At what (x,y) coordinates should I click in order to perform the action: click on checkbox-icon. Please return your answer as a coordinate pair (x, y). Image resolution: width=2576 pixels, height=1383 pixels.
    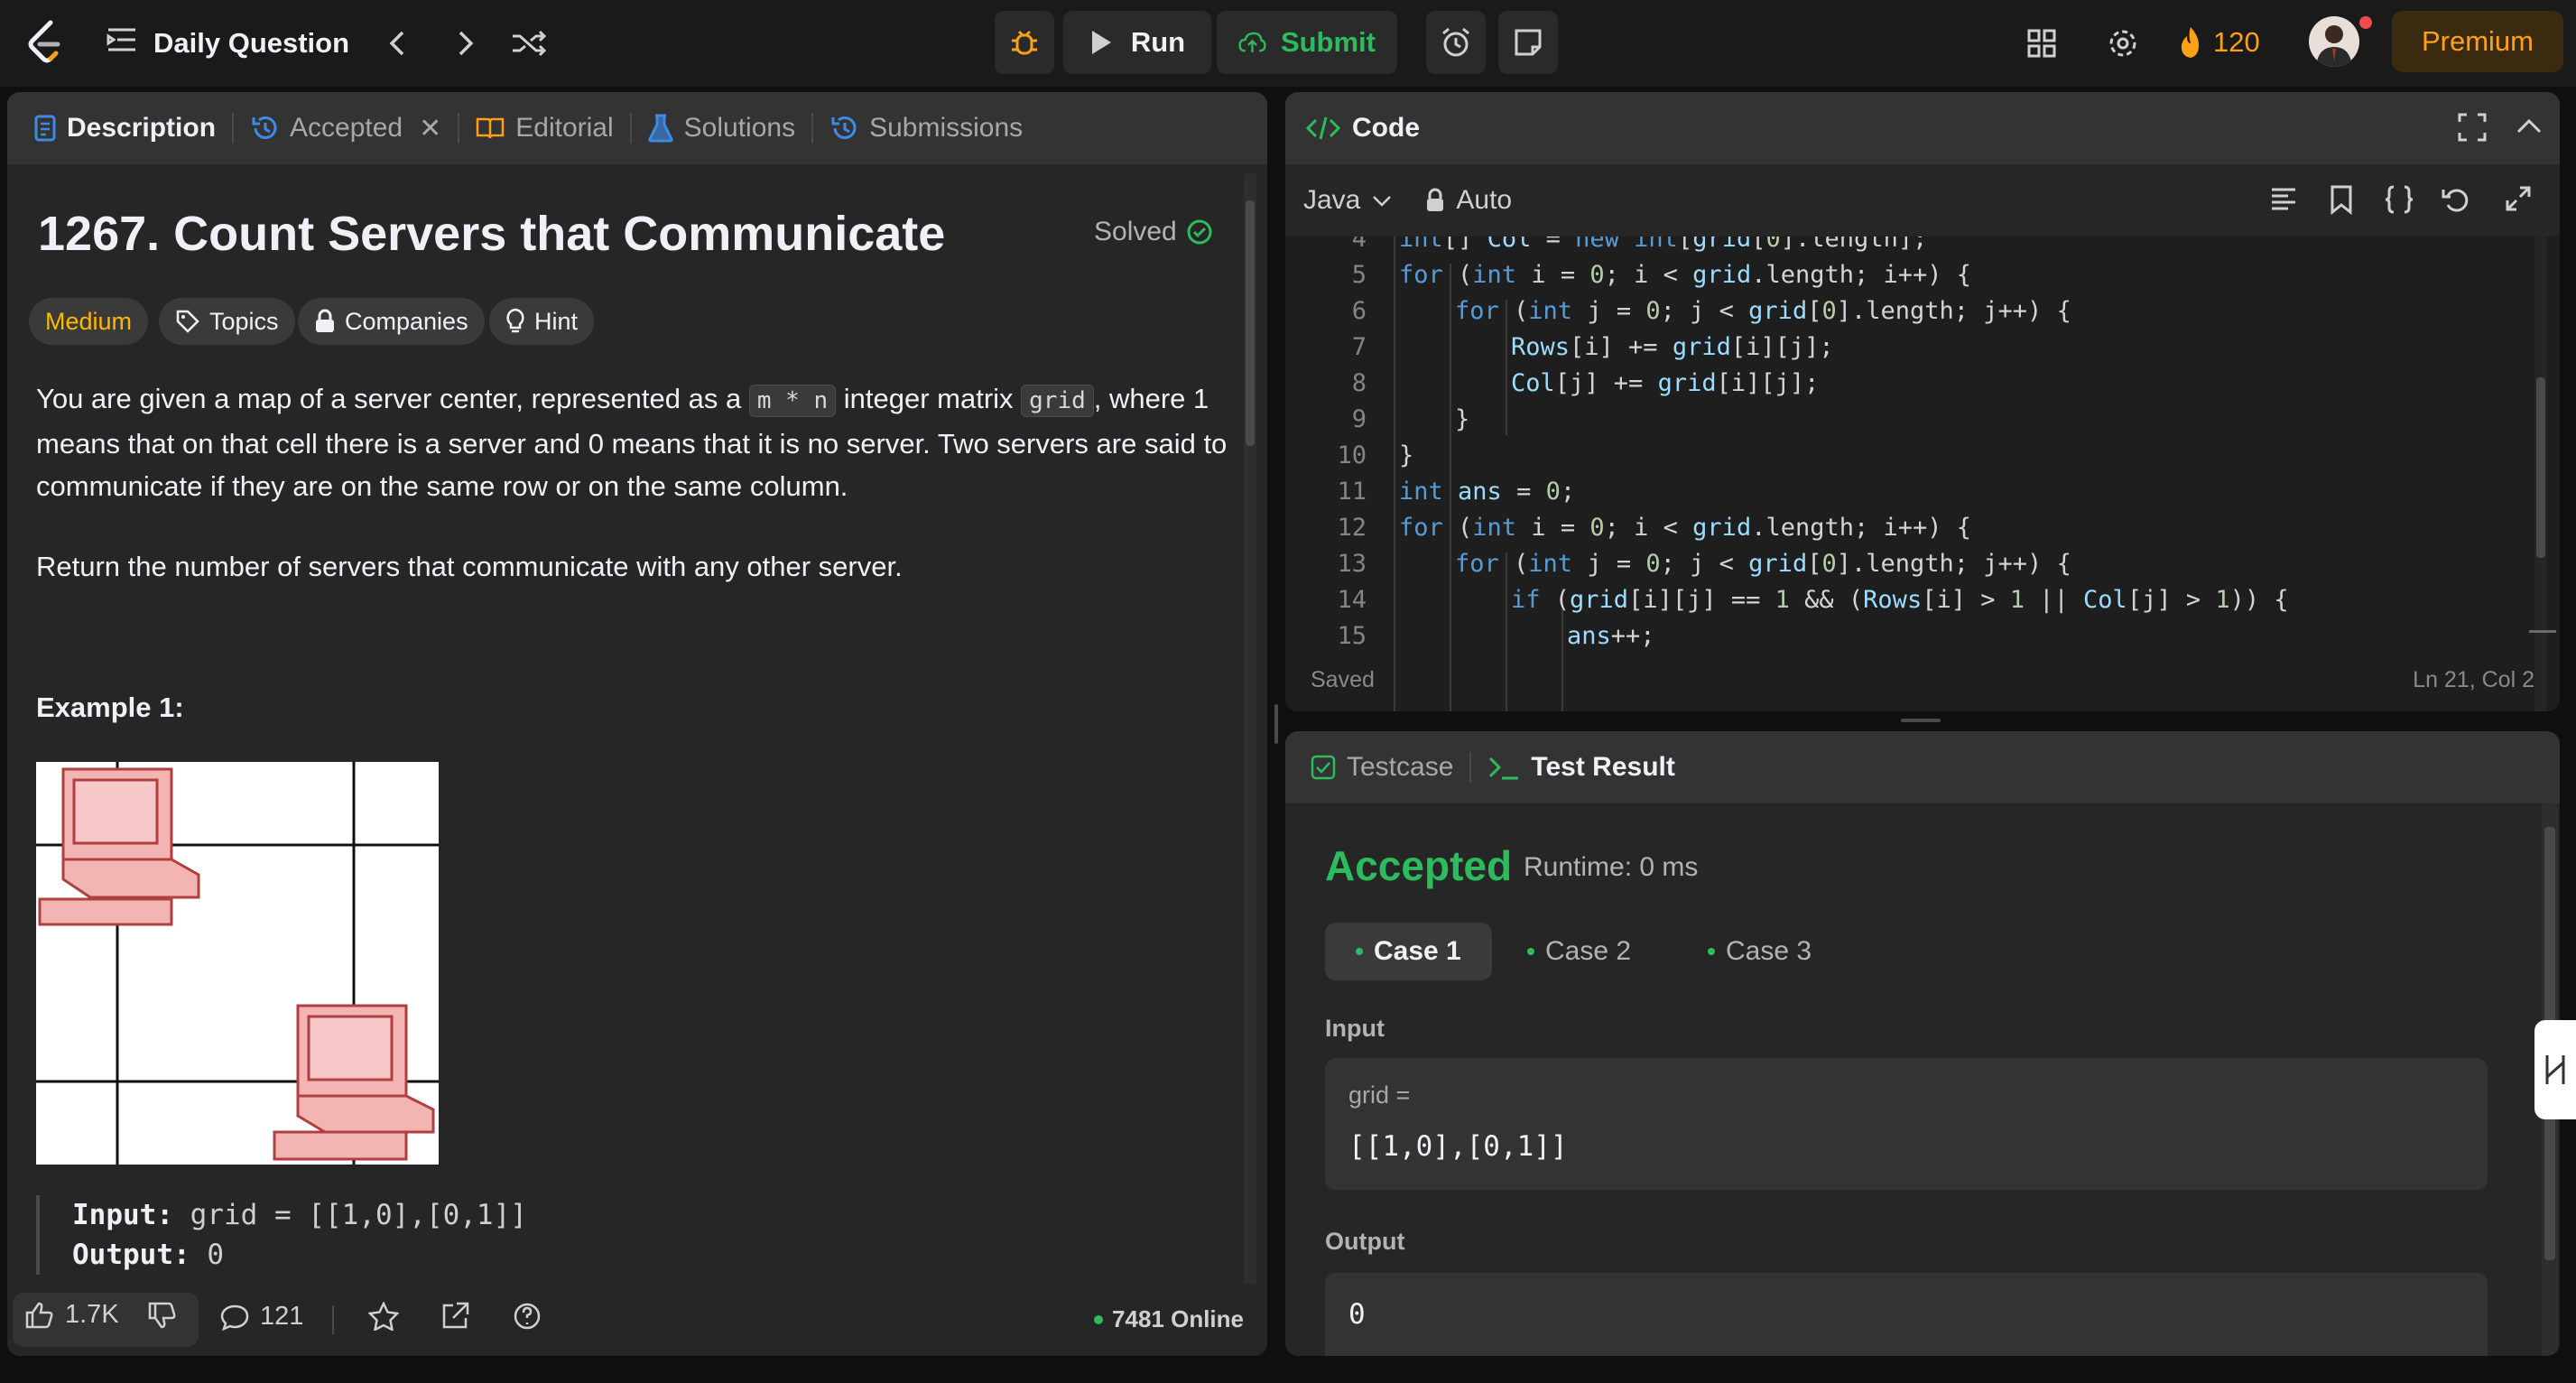
    Looking at the image, I should click on (1323, 767).